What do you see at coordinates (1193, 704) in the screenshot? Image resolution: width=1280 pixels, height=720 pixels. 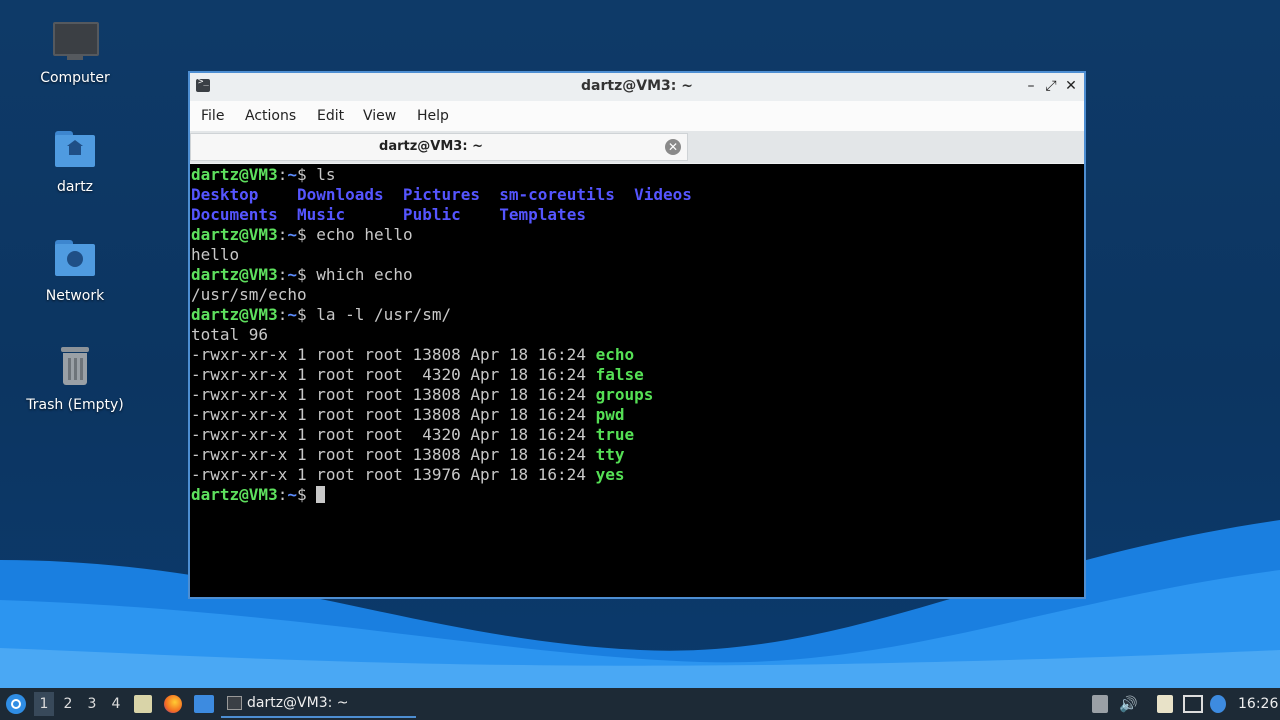 I see `network-status-icon` at bounding box center [1193, 704].